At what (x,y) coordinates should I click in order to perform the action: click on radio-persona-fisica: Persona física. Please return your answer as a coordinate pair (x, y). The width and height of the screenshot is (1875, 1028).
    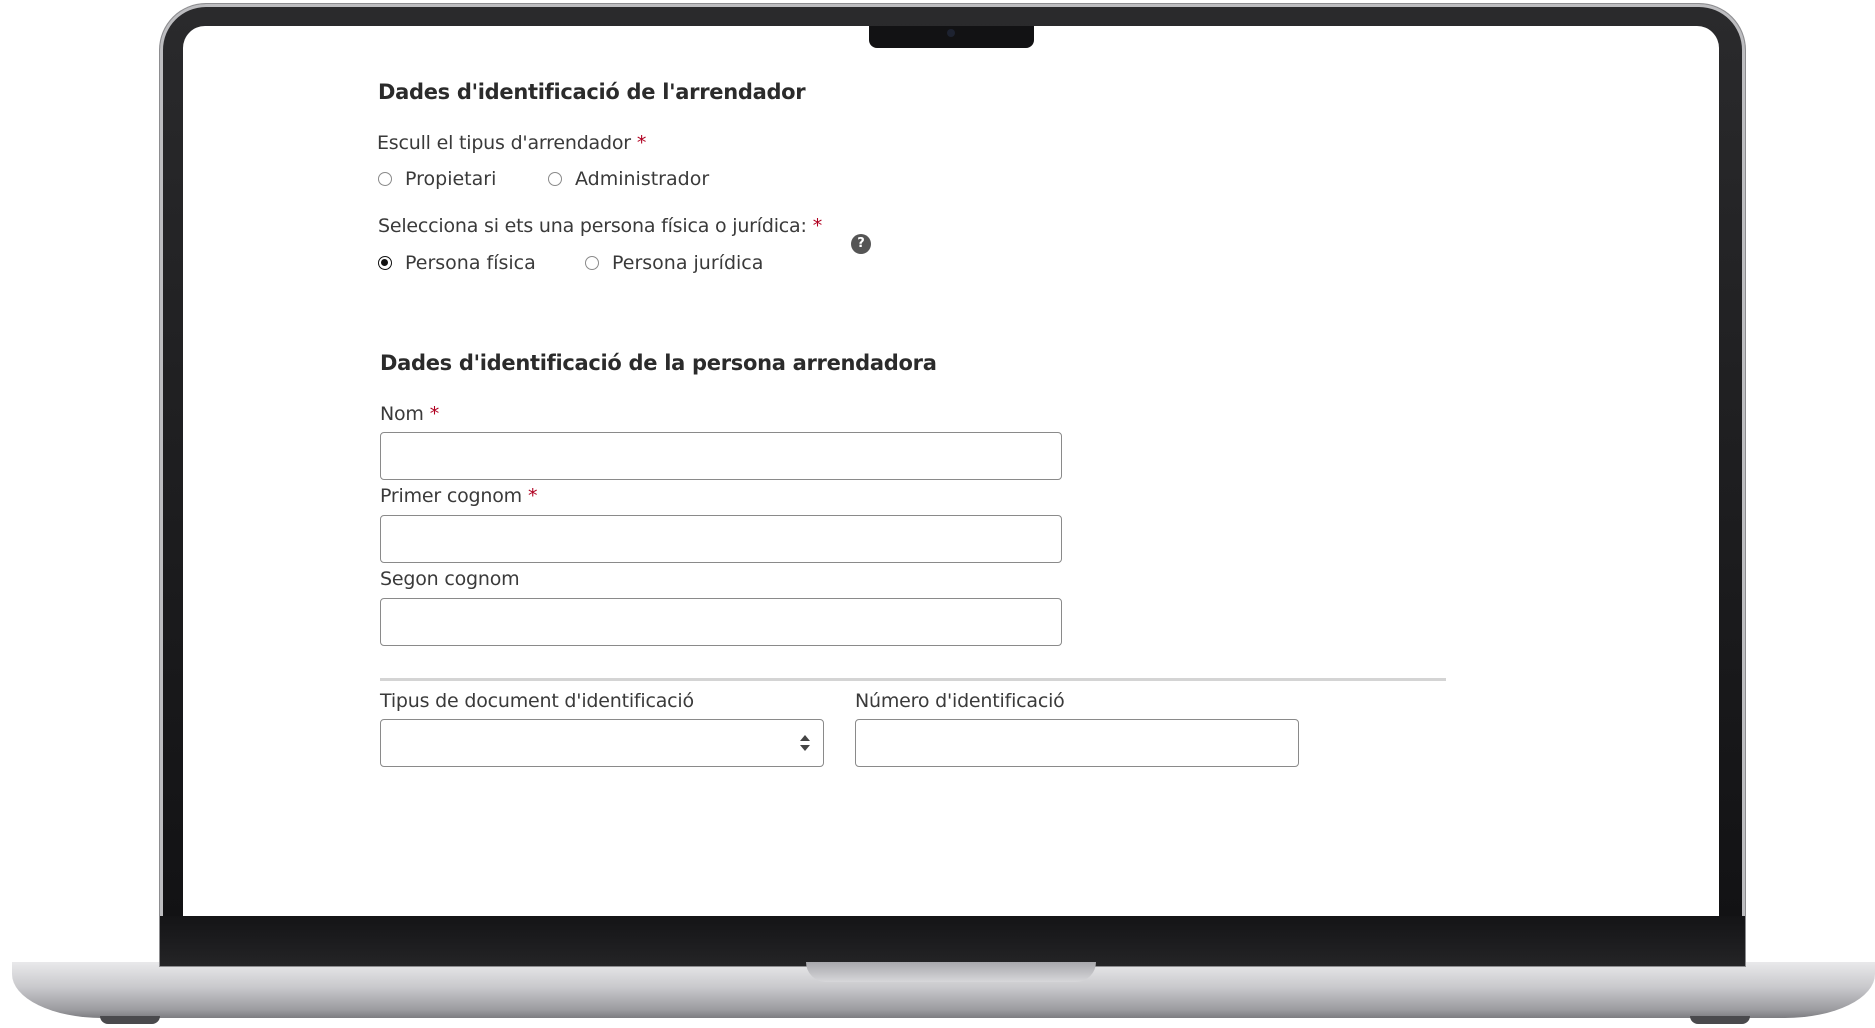
    Looking at the image, I should click on (457, 263).